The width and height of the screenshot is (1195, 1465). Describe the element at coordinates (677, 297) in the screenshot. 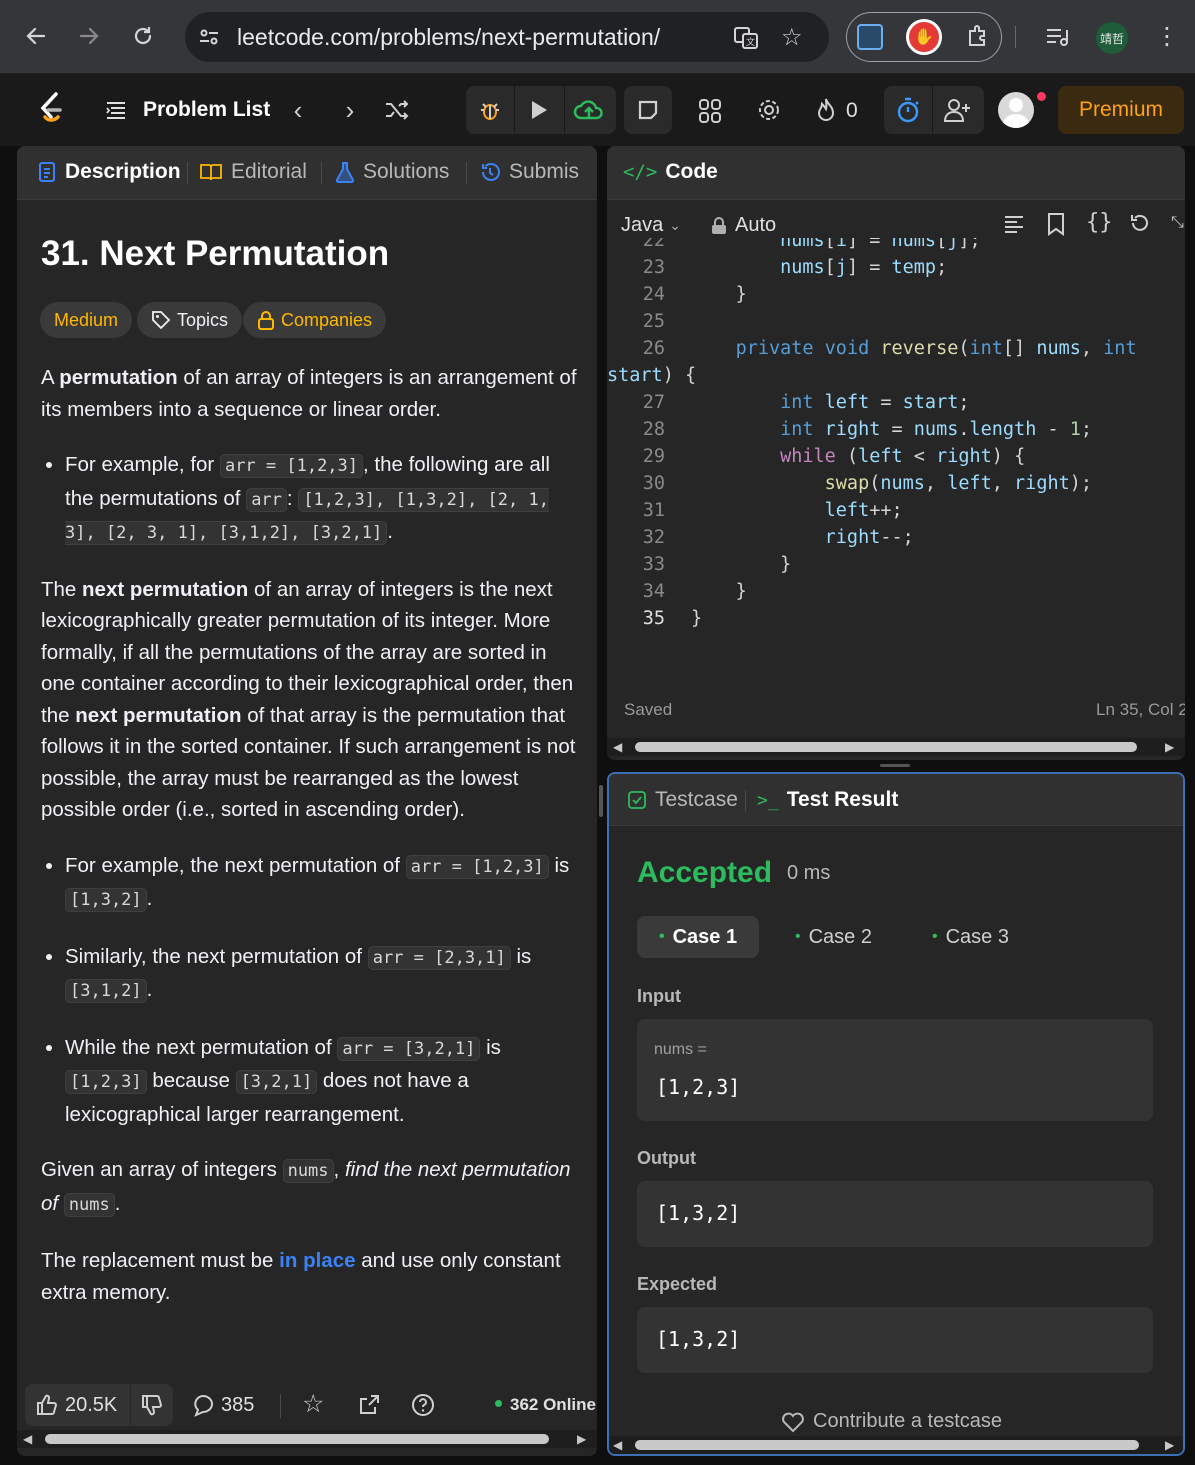

I see `code-line: 24 }` at that location.